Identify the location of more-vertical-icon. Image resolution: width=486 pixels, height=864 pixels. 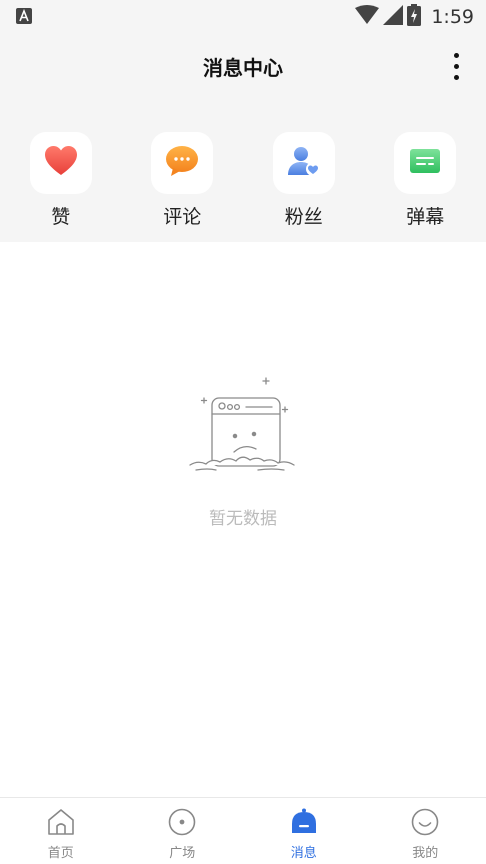
(456, 55).